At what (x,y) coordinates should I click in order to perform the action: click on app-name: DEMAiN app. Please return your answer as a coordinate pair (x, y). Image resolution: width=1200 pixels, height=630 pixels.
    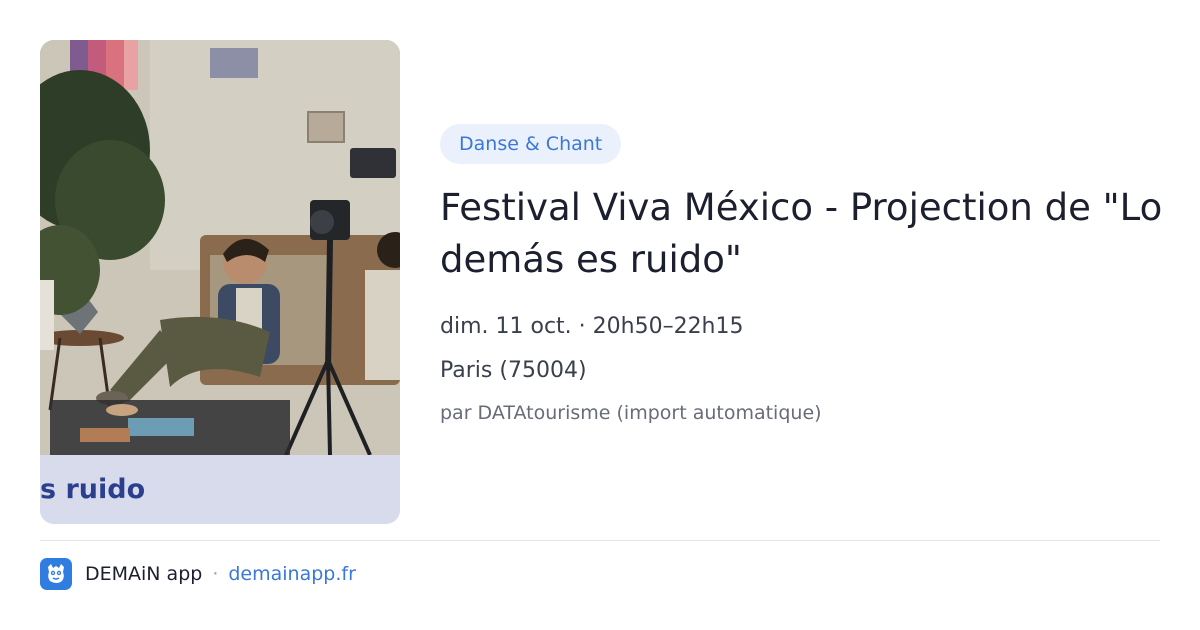
    Looking at the image, I should click on (144, 574).